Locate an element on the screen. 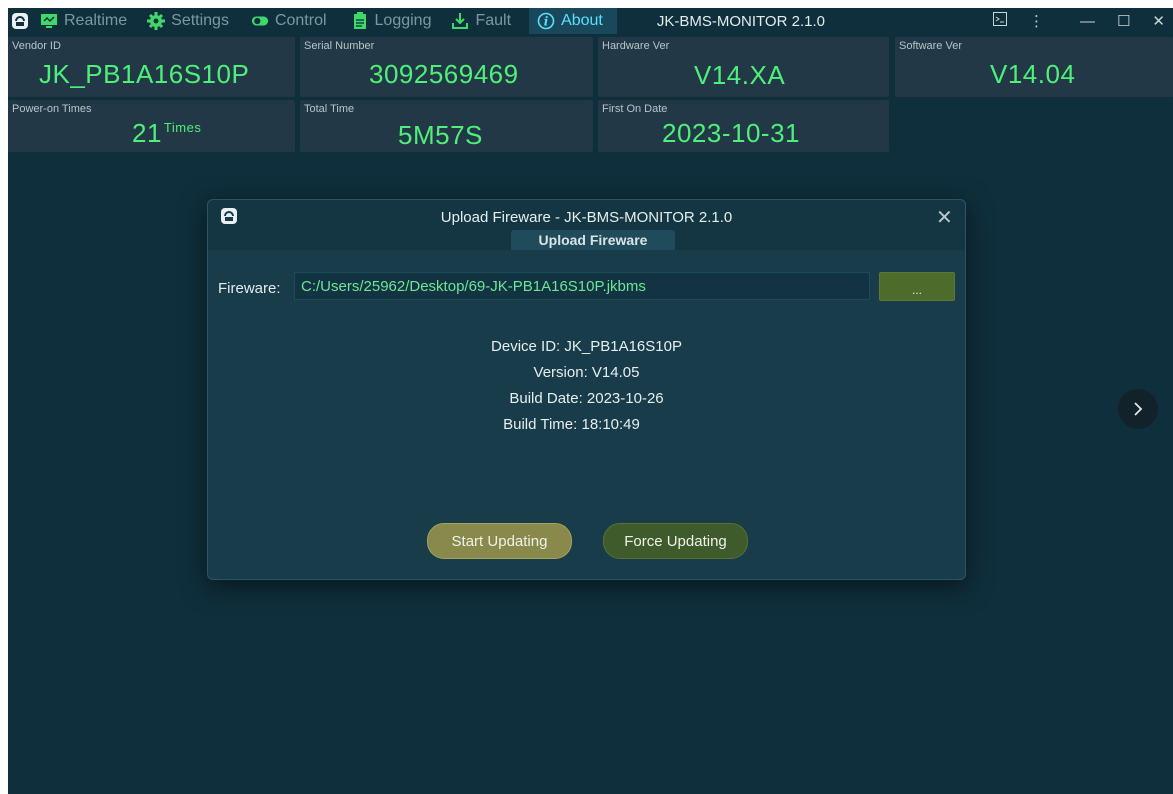 This screenshot has width=1173, height=794. dialog-title: Upload Fireware - JK-BMS-MONITOR 2.1.0 is located at coordinates (586, 217).